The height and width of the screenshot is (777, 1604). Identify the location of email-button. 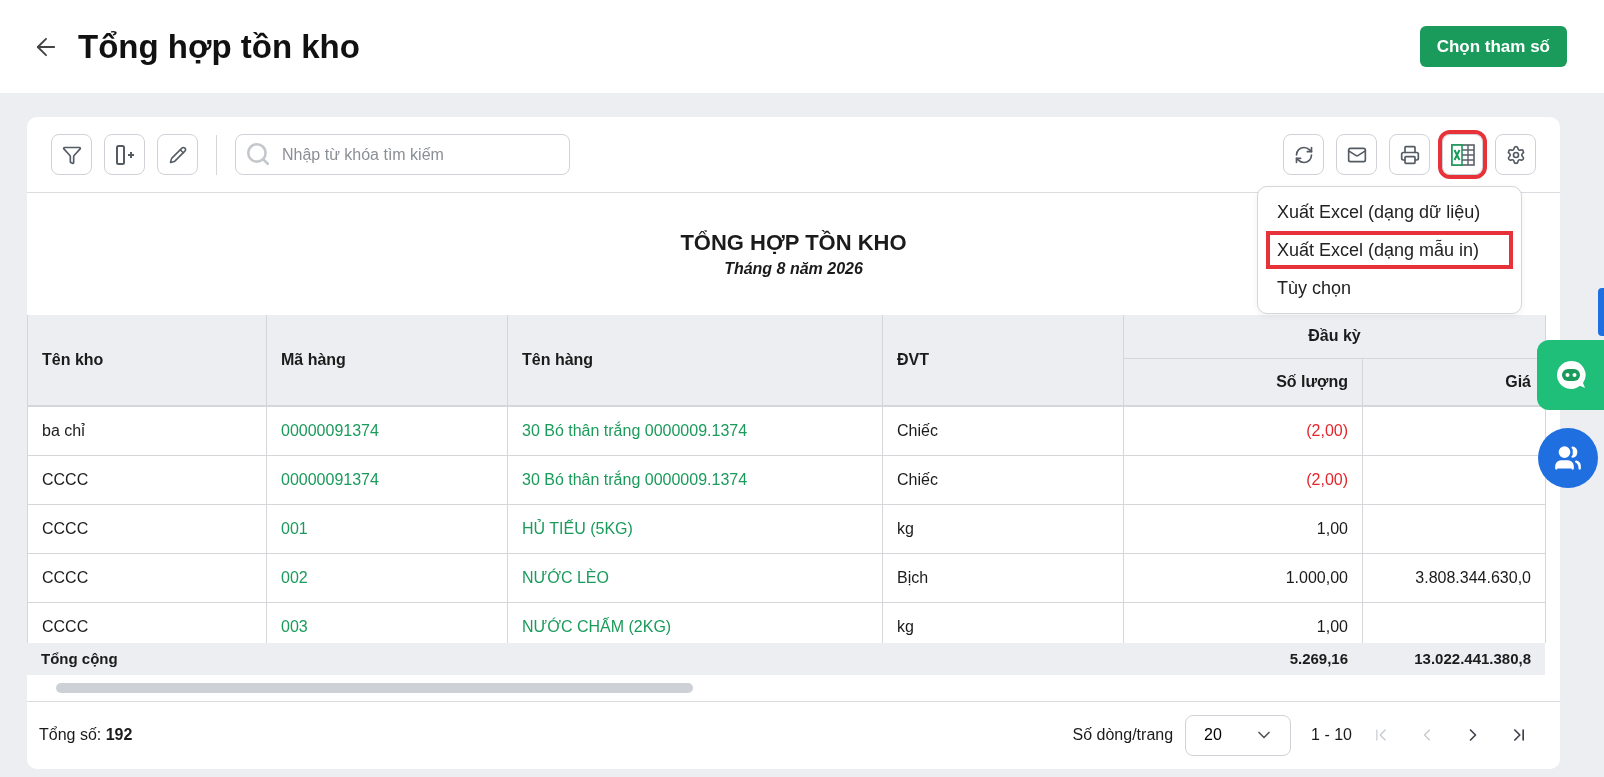
(1356, 154).